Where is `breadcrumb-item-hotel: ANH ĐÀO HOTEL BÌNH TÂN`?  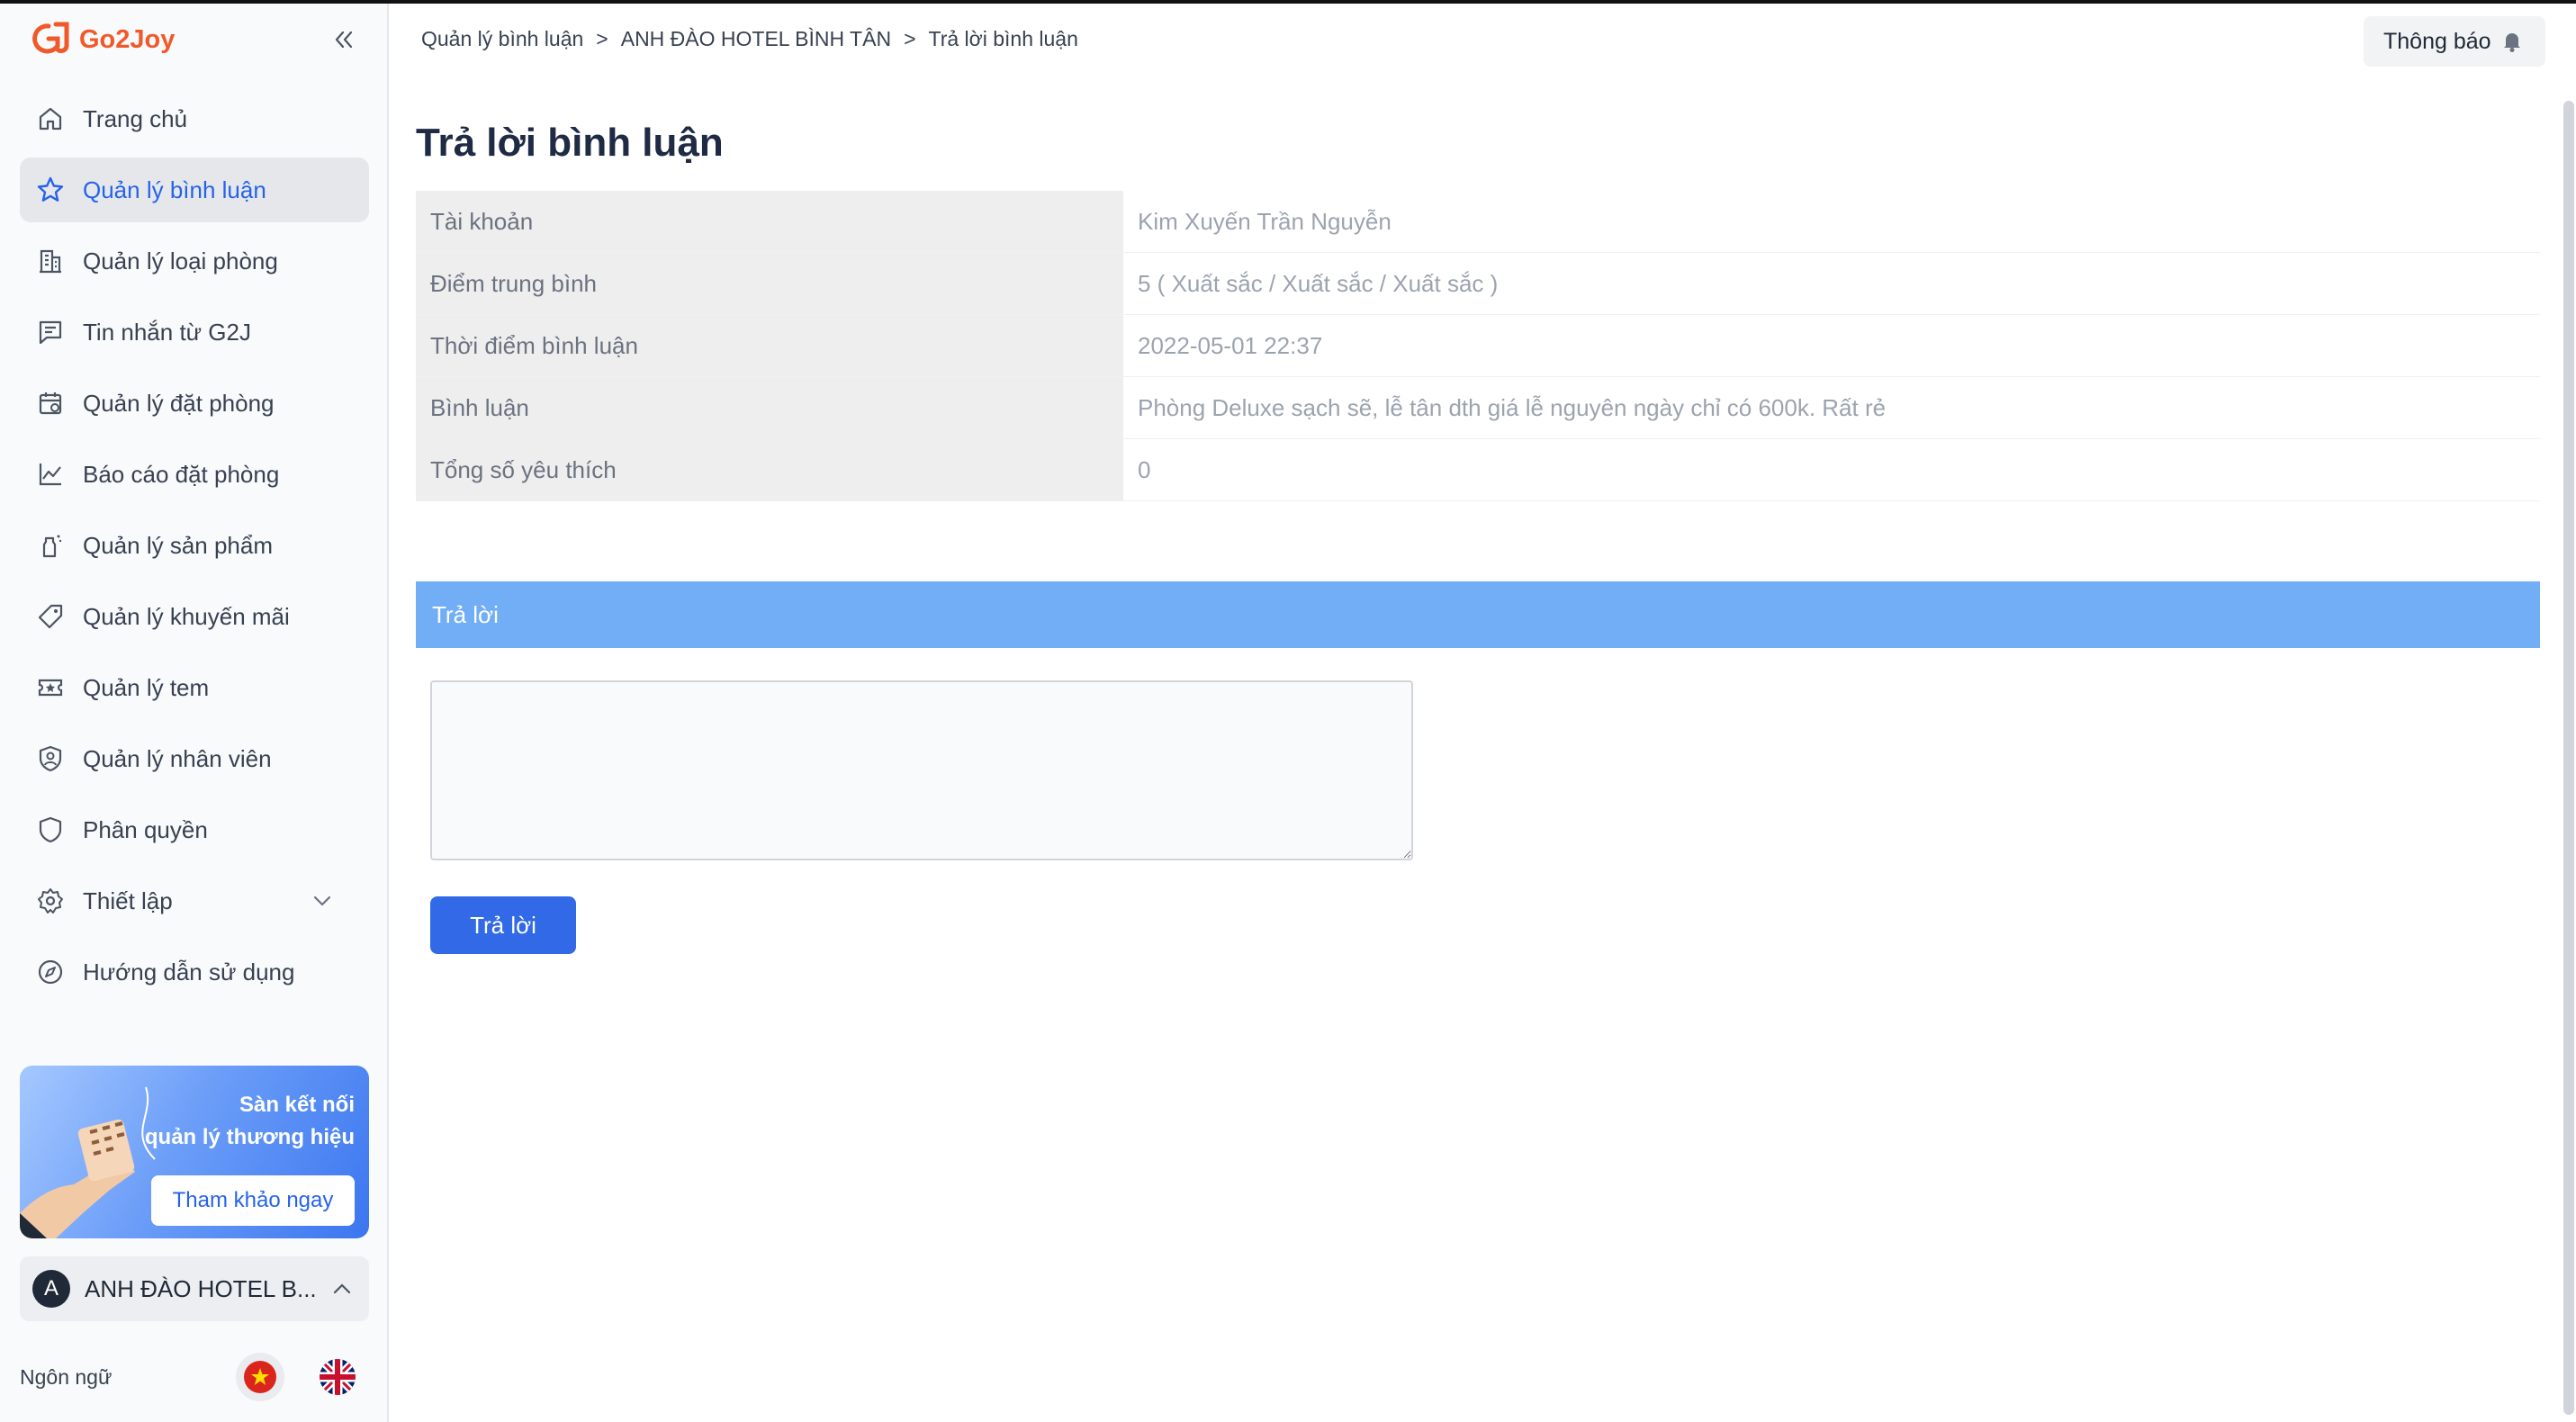 breadcrumb-item-hotel: ANH ĐÀO HOTEL BÌNH TÂN is located at coordinates (756, 39).